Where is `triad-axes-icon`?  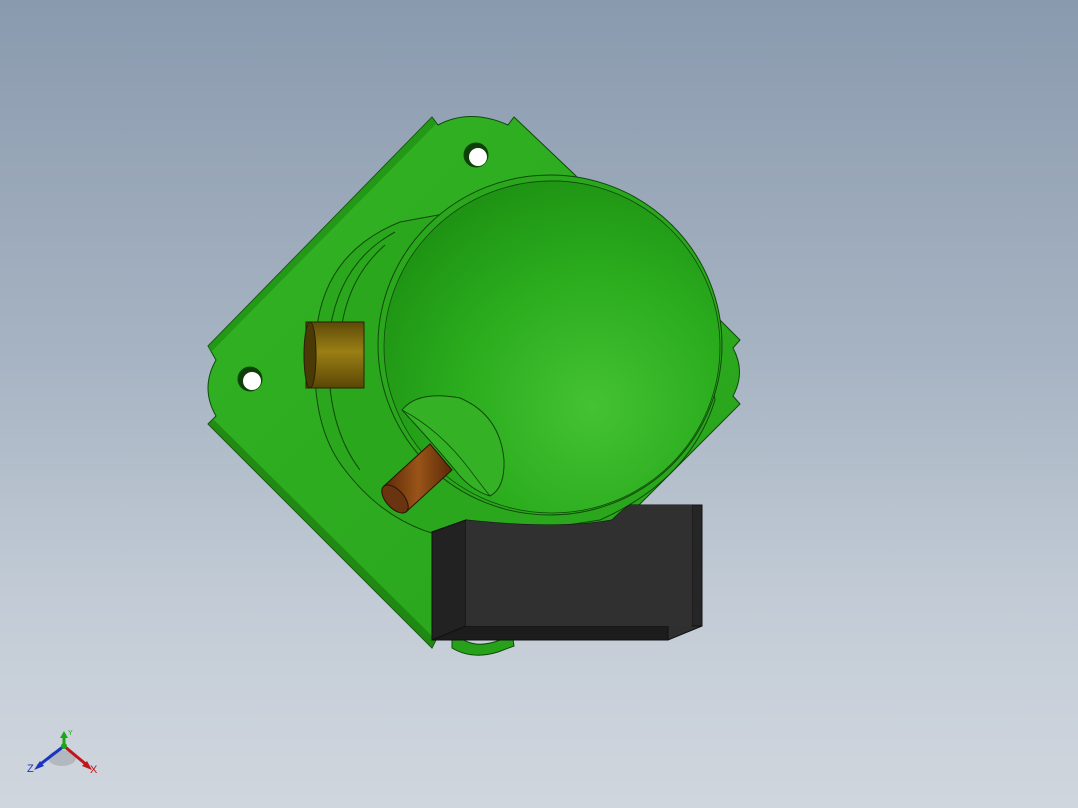
triad-axes-icon is located at coordinates (63, 750).